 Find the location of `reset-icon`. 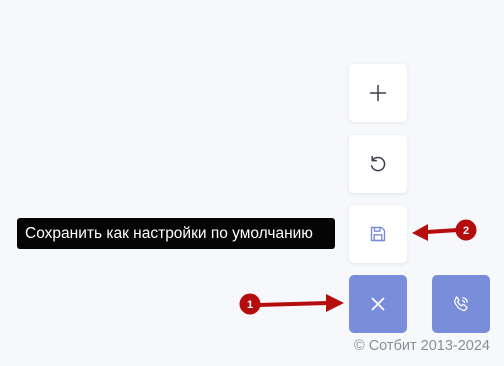

reset-icon is located at coordinates (378, 163).